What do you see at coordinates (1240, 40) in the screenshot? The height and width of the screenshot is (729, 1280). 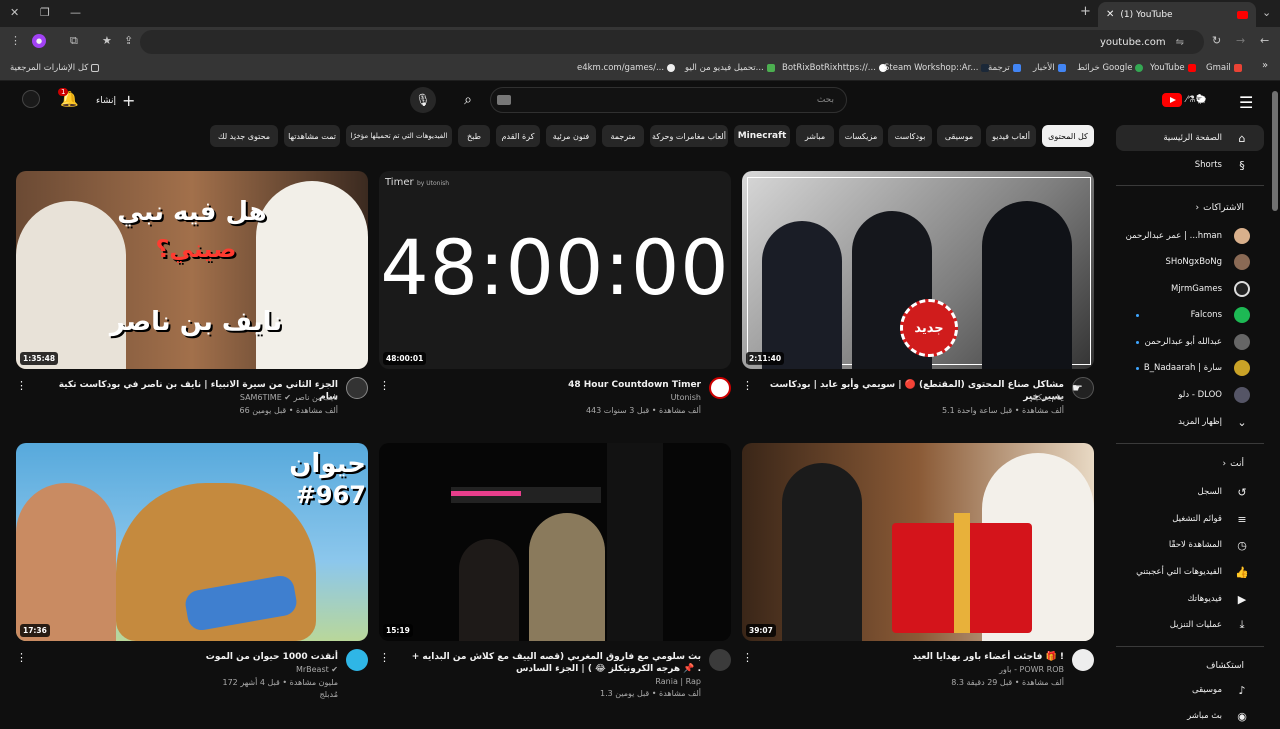 I see `forward-icon: →` at bounding box center [1240, 40].